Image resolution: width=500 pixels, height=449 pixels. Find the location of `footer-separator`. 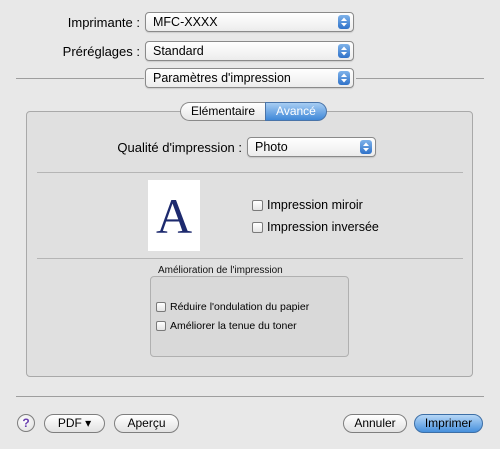

footer-separator is located at coordinates (250, 396).